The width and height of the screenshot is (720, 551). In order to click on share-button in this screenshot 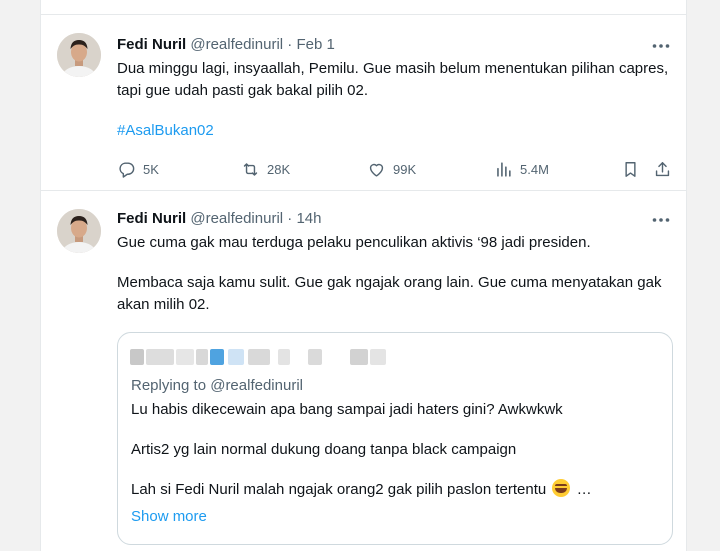, I will do `click(662, 169)`.